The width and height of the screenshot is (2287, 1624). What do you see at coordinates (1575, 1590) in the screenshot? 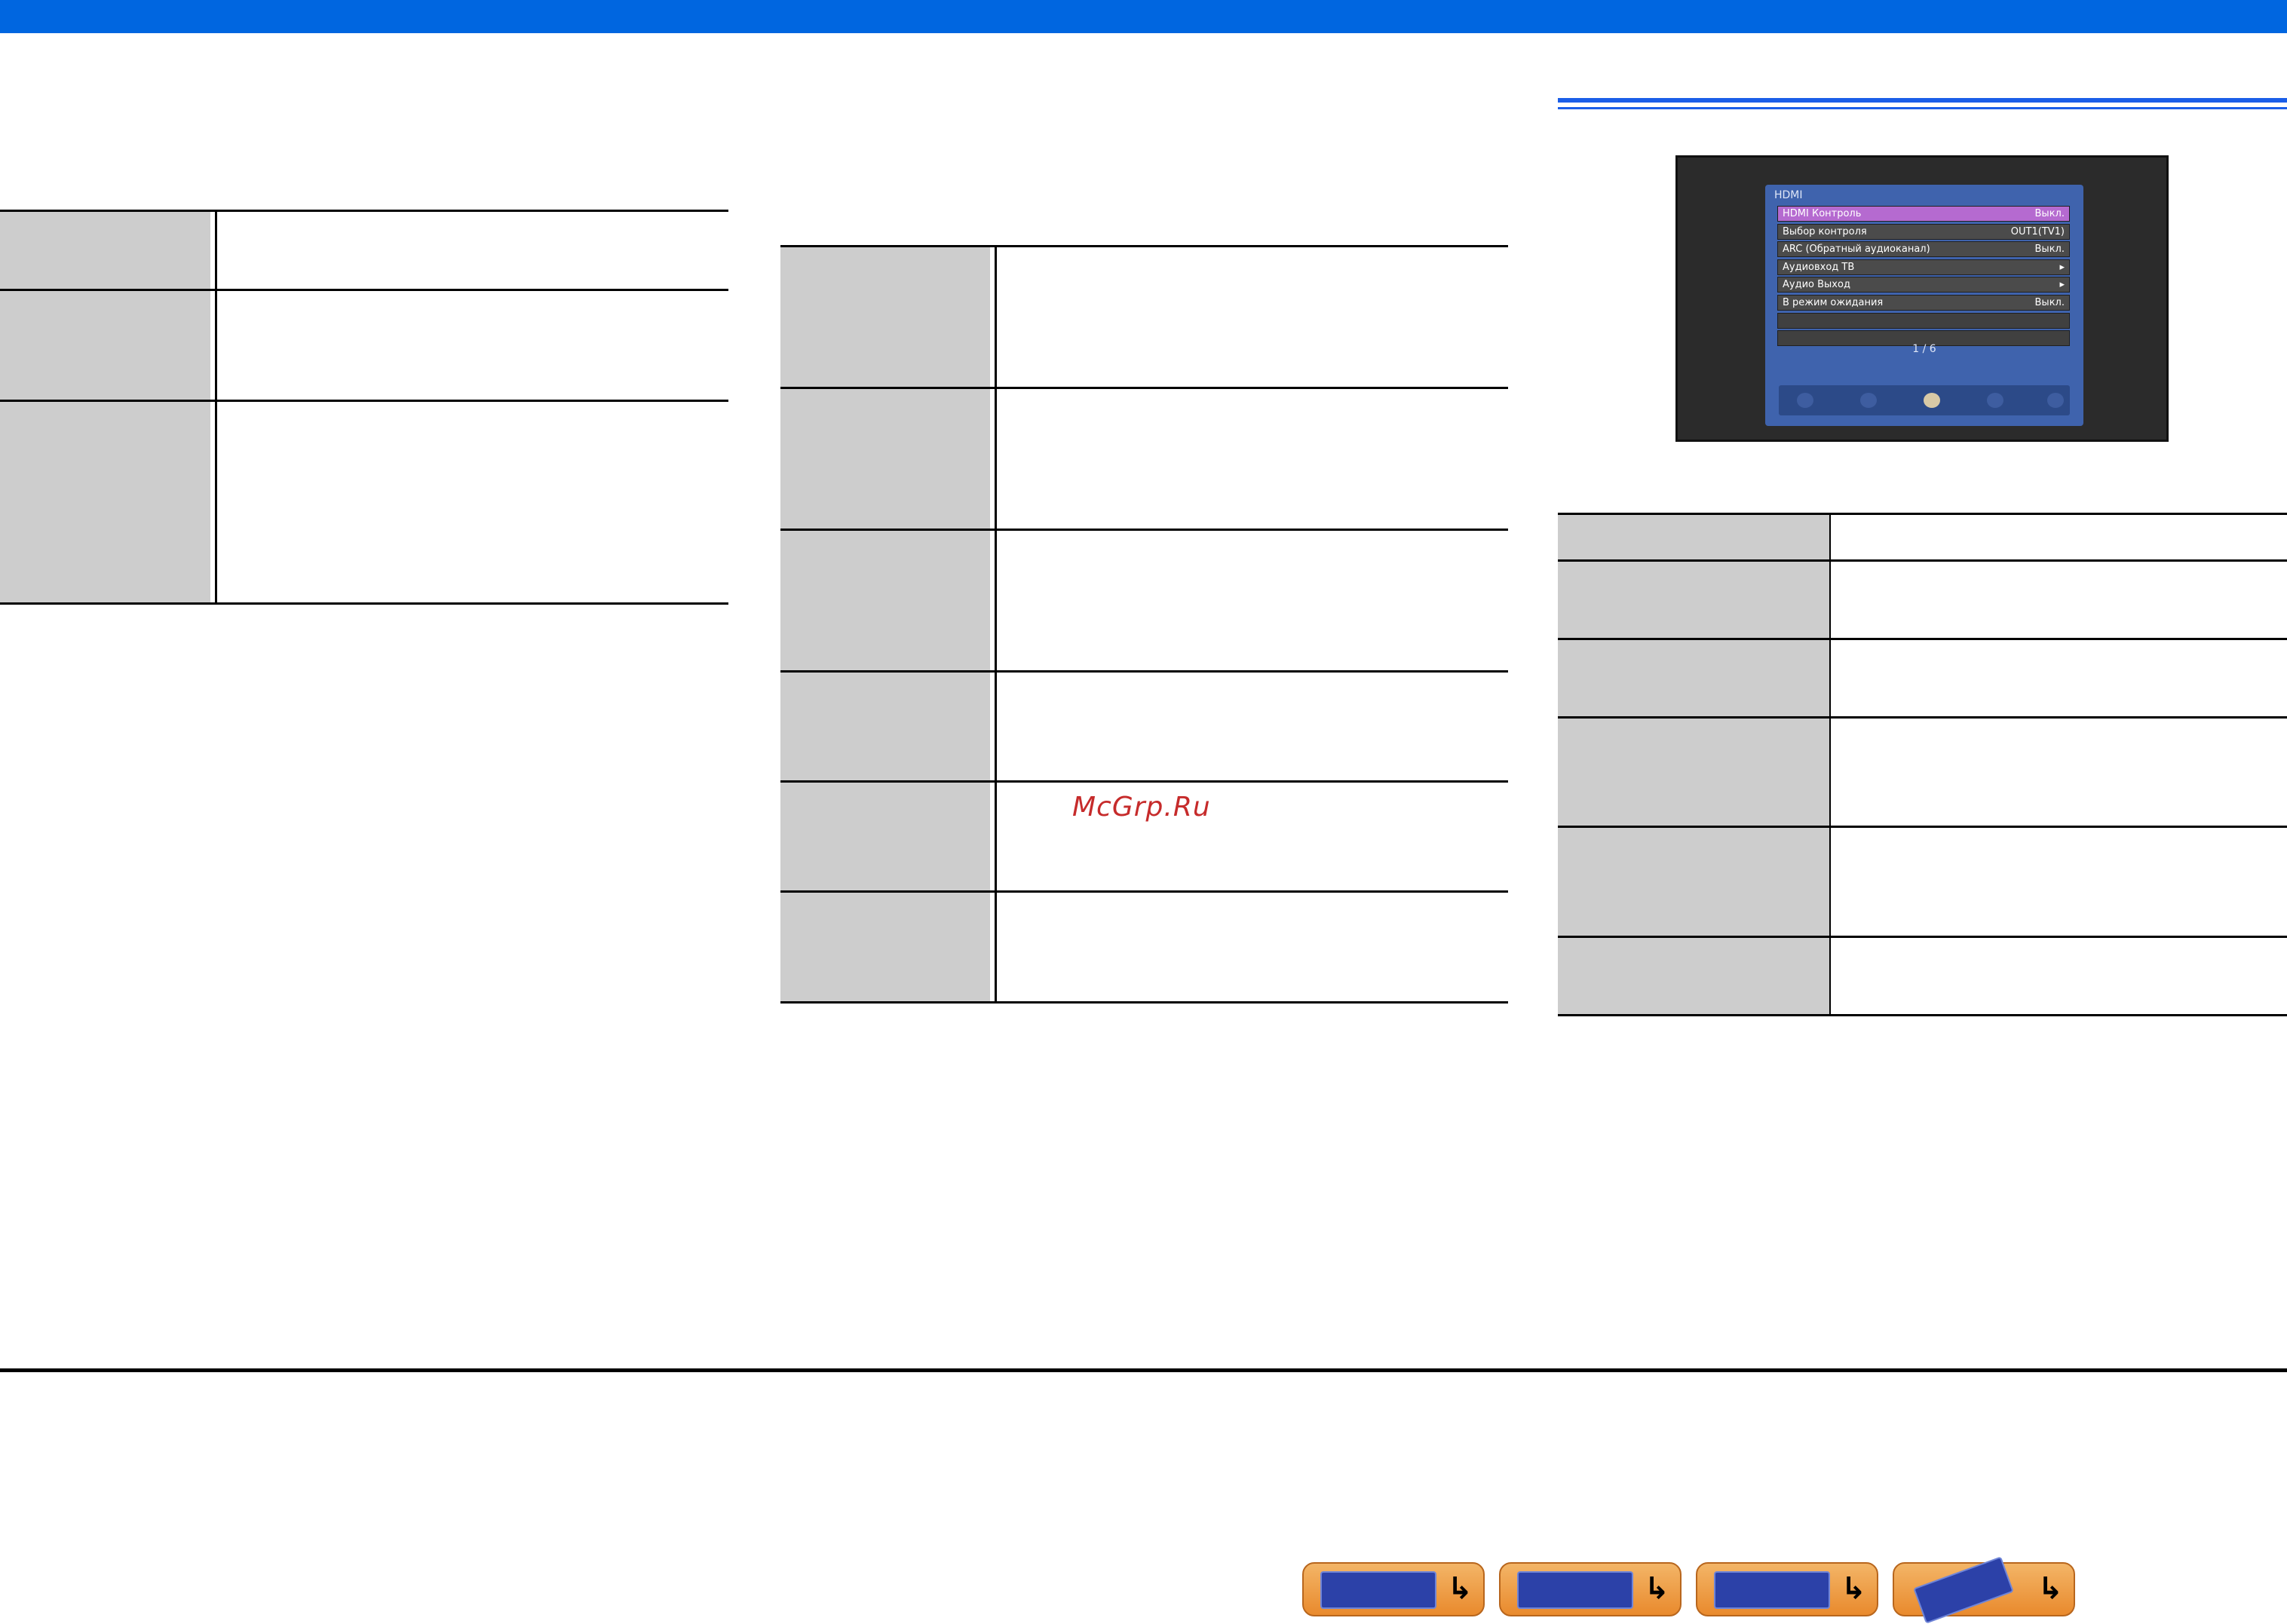
I see `rear-panel-icon` at bounding box center [1575, 1590].